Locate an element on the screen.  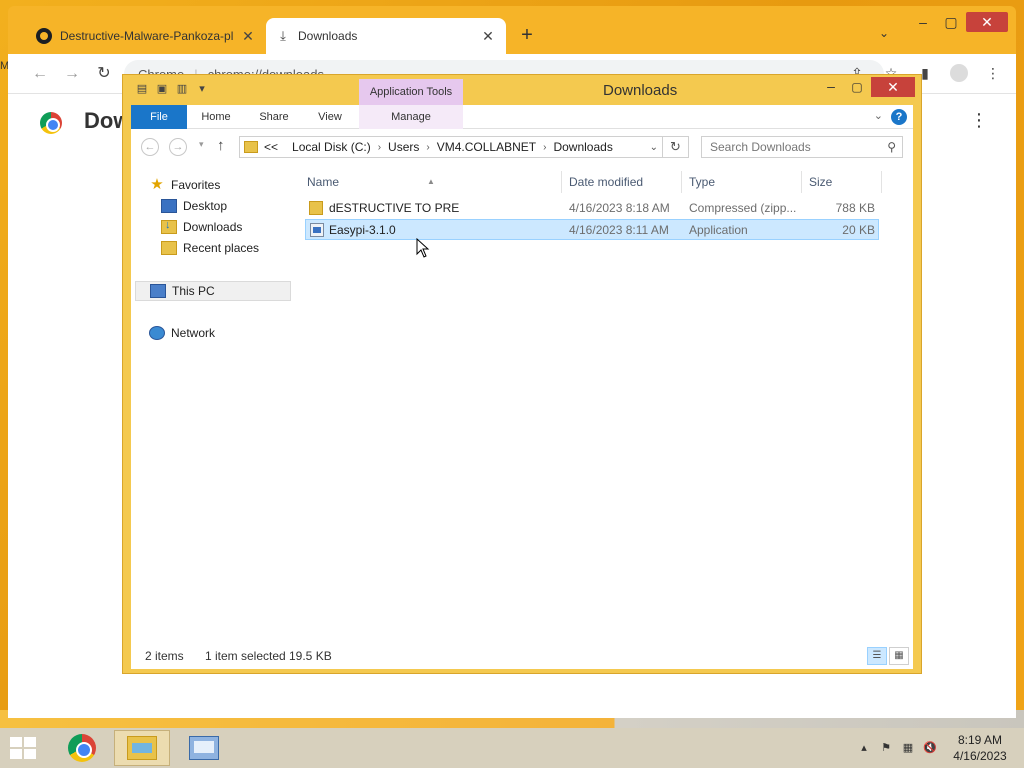
application-icon is located at coordinates (317, 230).